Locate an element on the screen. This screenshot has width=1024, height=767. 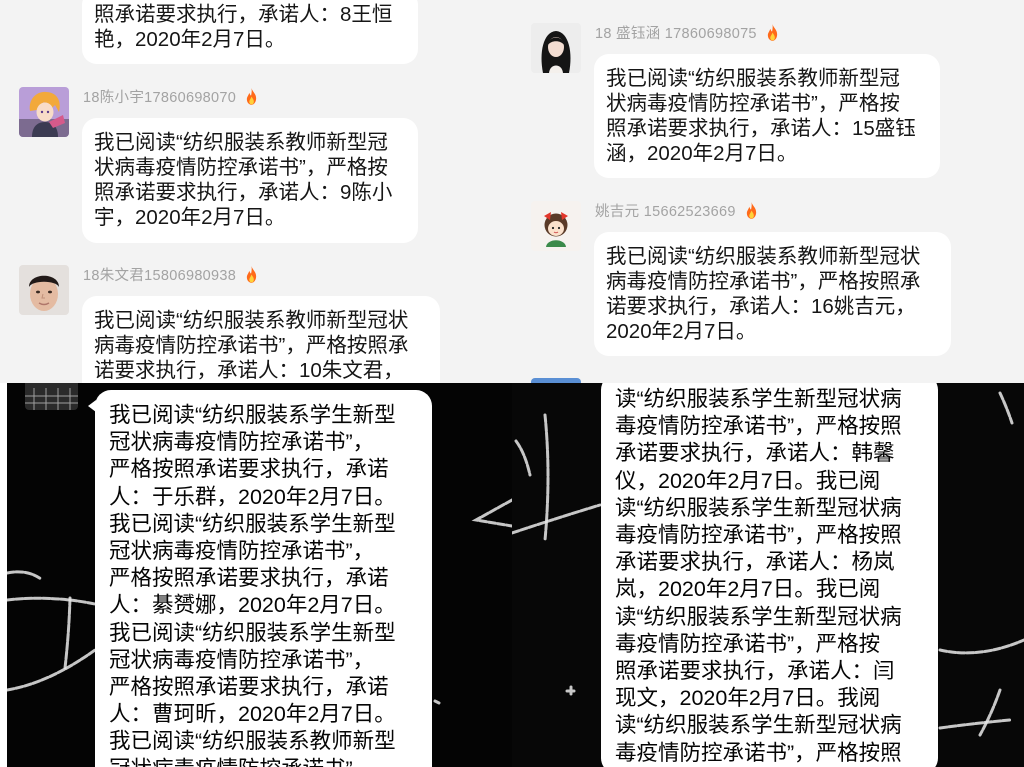
message-line: 照承诺要求执行，承诺人：15盛钰 is located at coordinates (761, 128).